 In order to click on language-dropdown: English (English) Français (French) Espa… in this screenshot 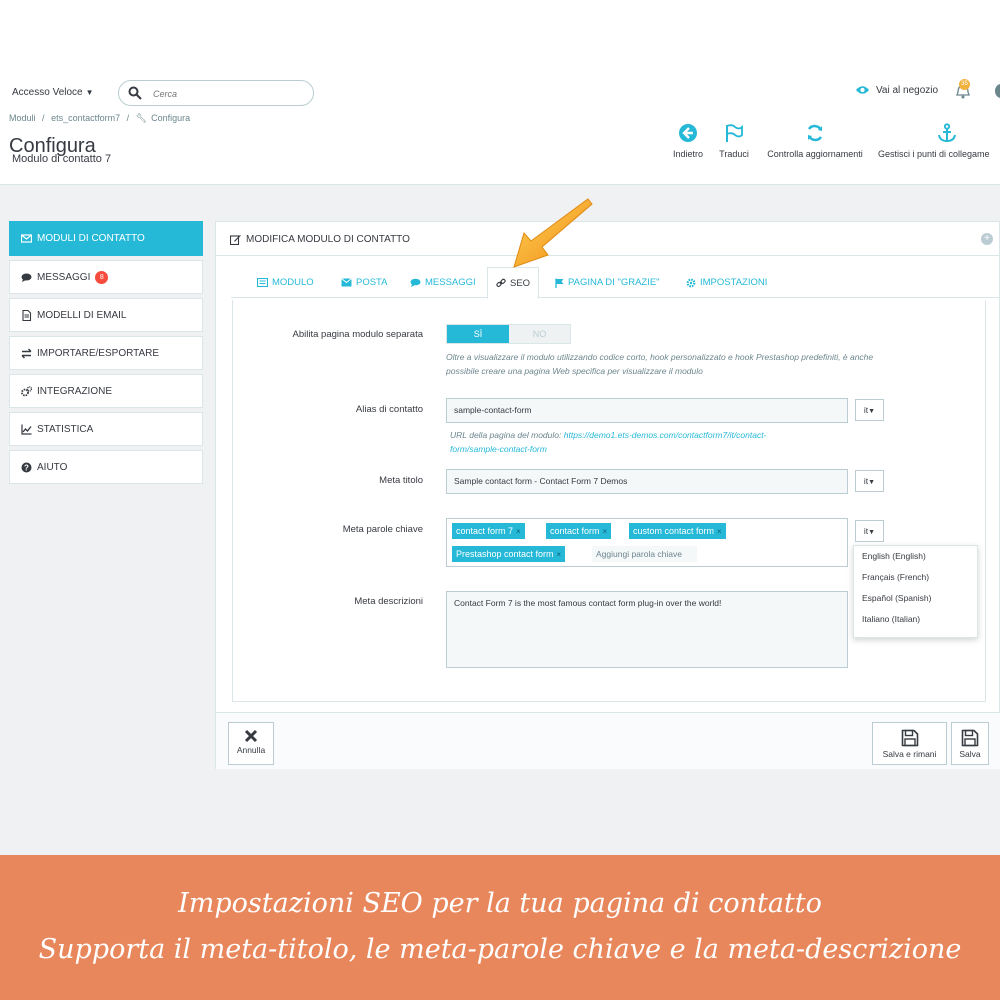, I will do `click(915, 591)`.